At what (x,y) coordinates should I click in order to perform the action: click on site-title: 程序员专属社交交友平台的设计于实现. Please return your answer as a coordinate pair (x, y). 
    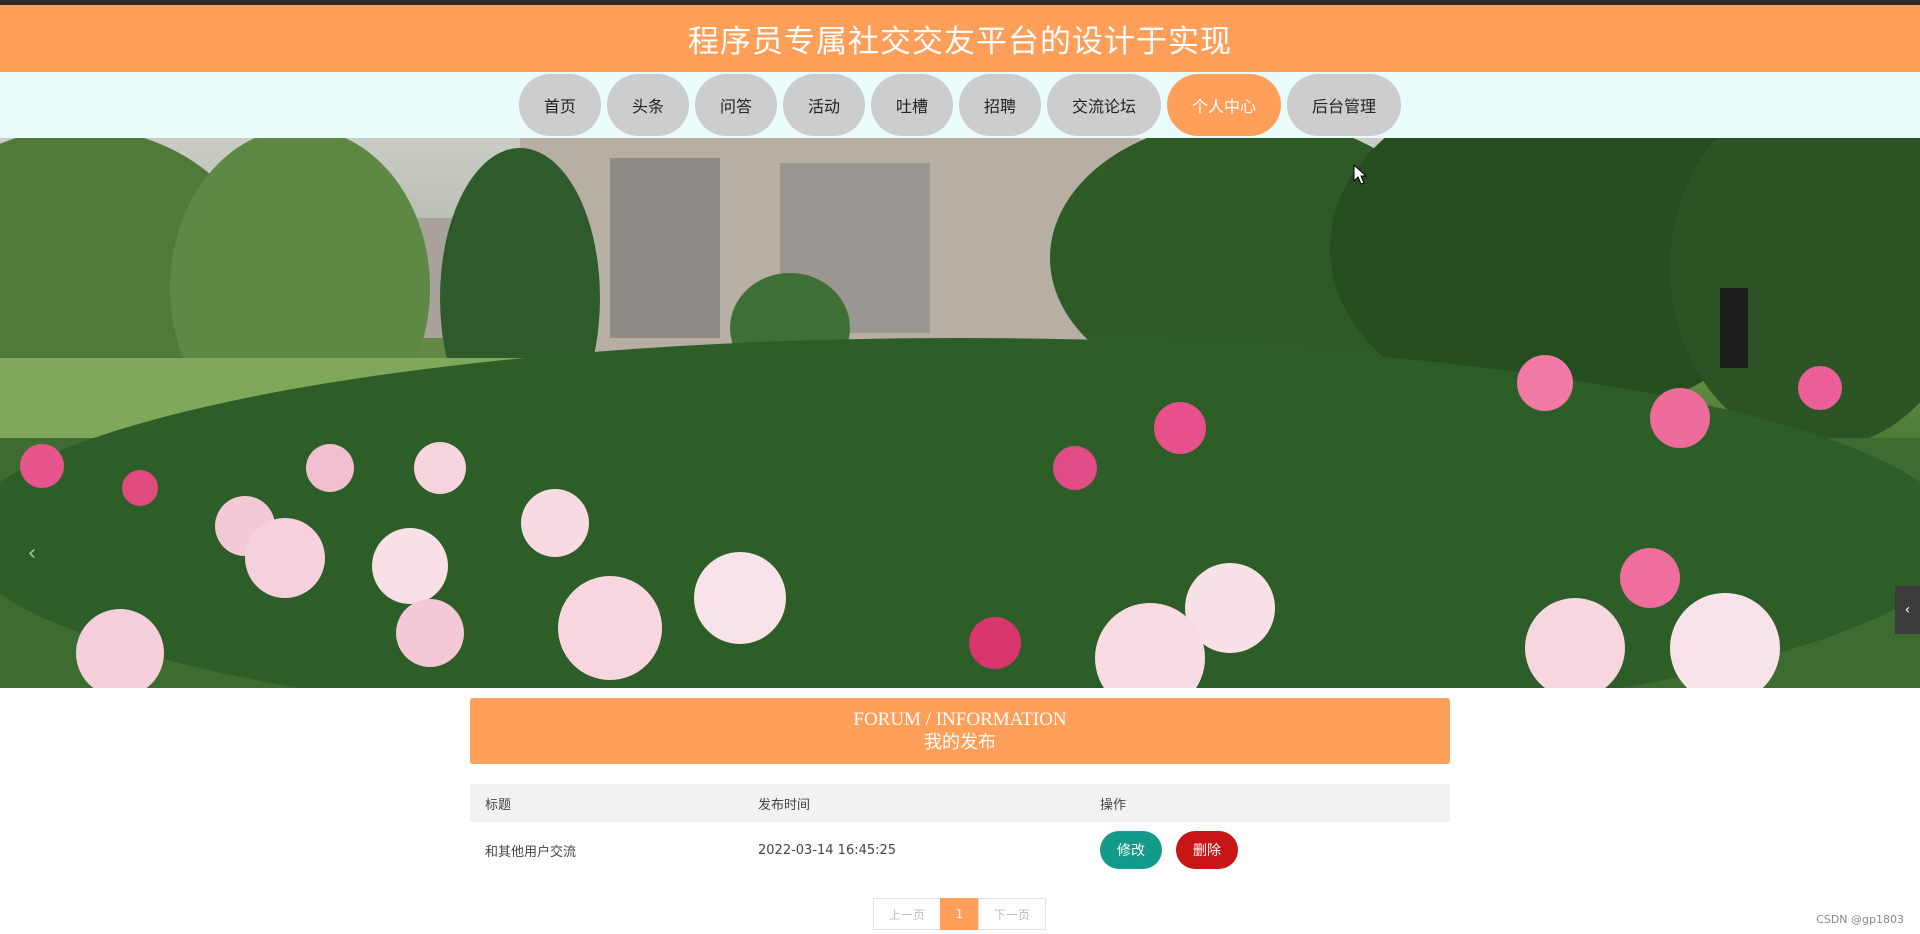
    Looking at the image, I should click on (960, 42).